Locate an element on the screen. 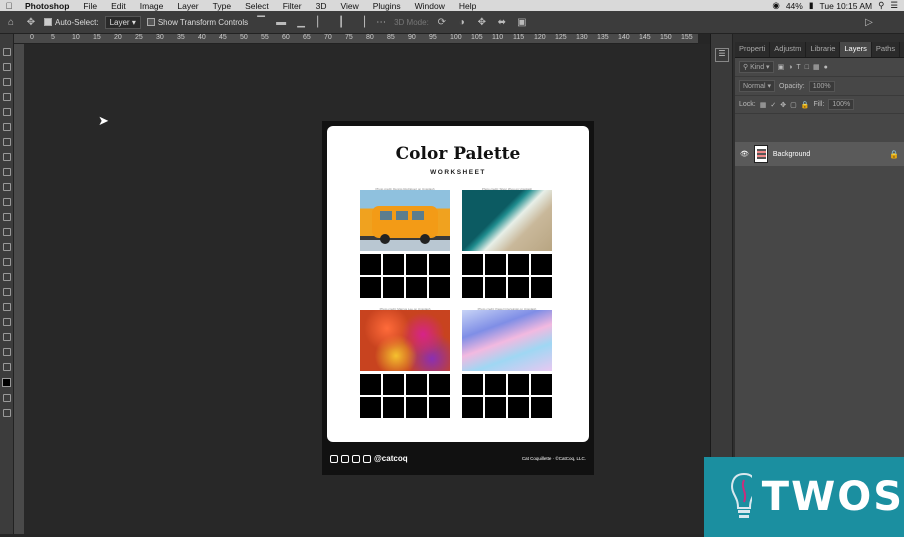 This screenshot has width=904, height=537. frame-tool-icon is located at coordinates (6, 127).